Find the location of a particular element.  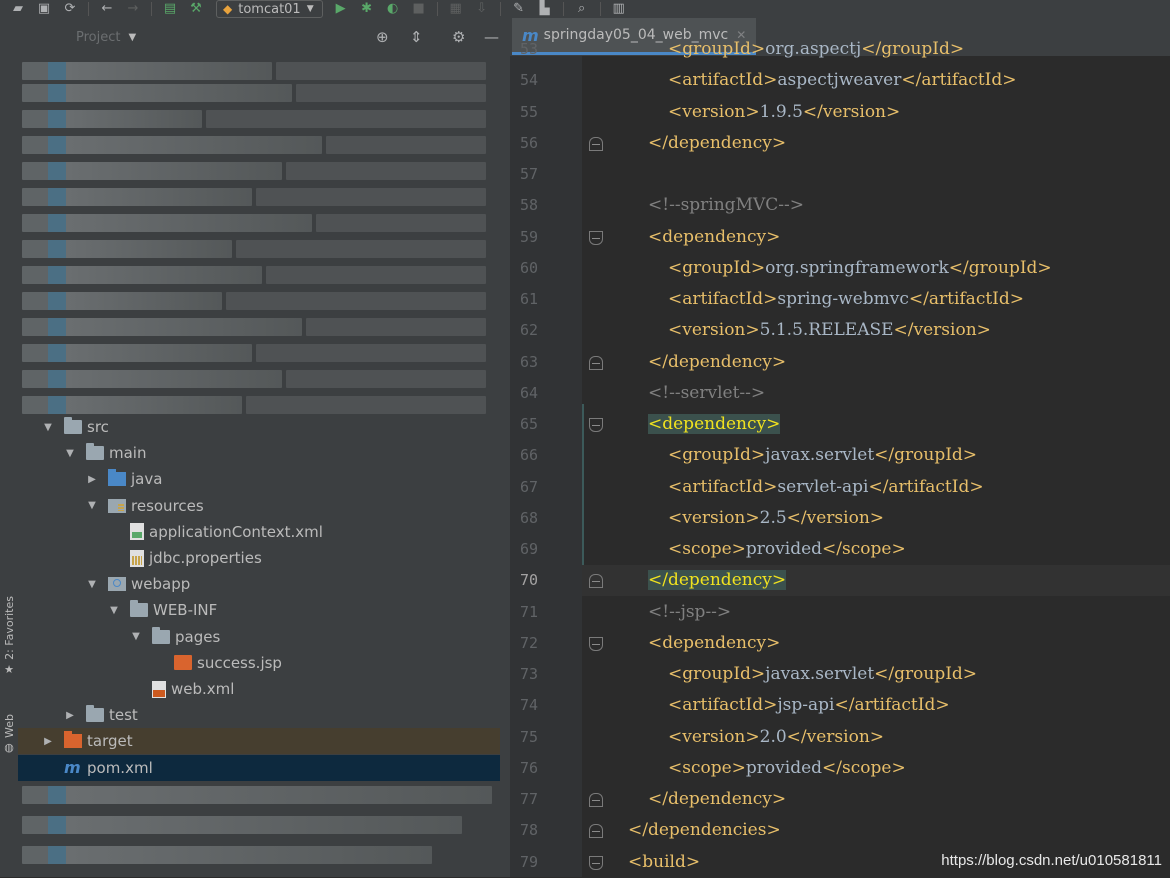

coverage-icon: ◐ is located at coordinates (393, 9).